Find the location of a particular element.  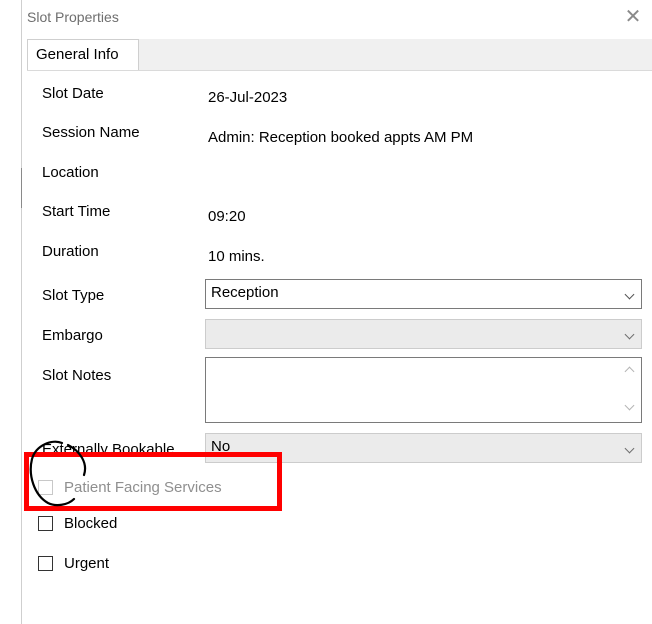

window-left-edge is located at coordinates (21, 312).